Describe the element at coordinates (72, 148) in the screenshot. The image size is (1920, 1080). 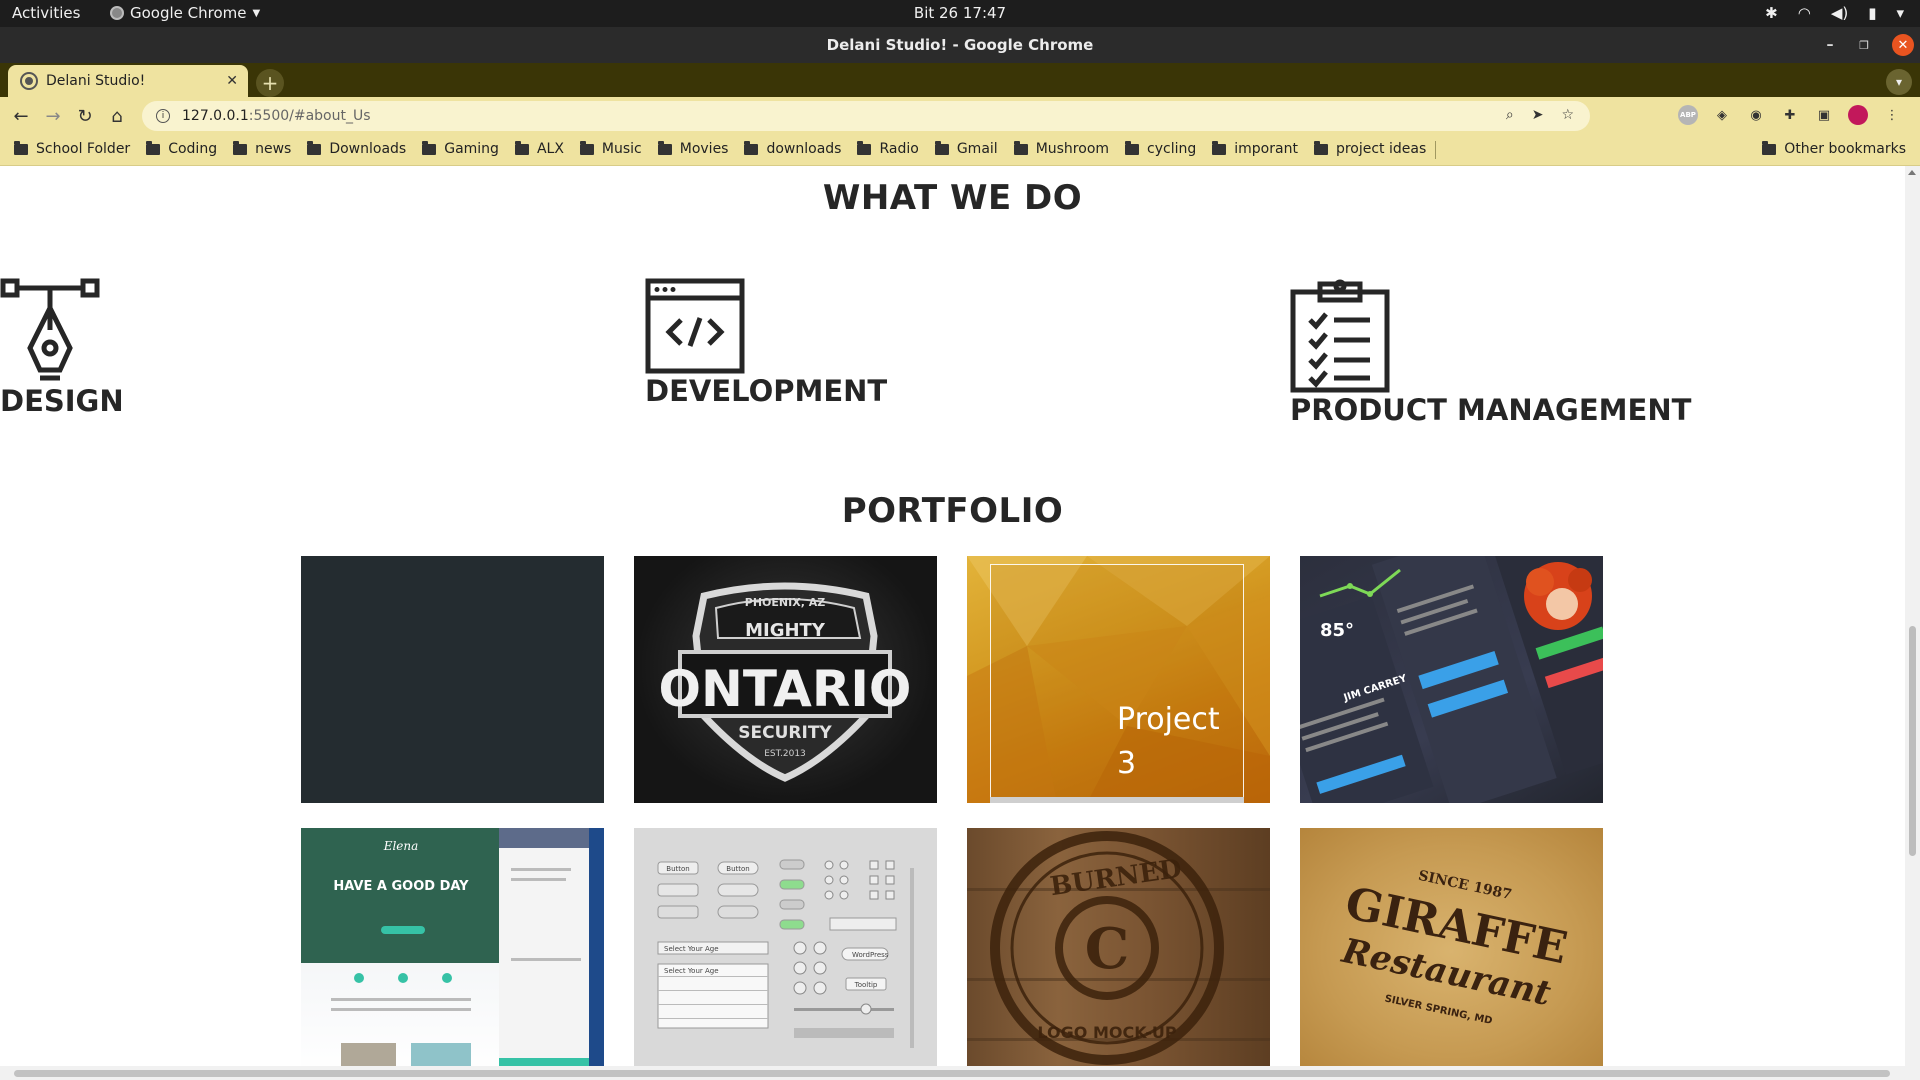
I see `bookmark-folder-school-folder: School Folder` at that location.